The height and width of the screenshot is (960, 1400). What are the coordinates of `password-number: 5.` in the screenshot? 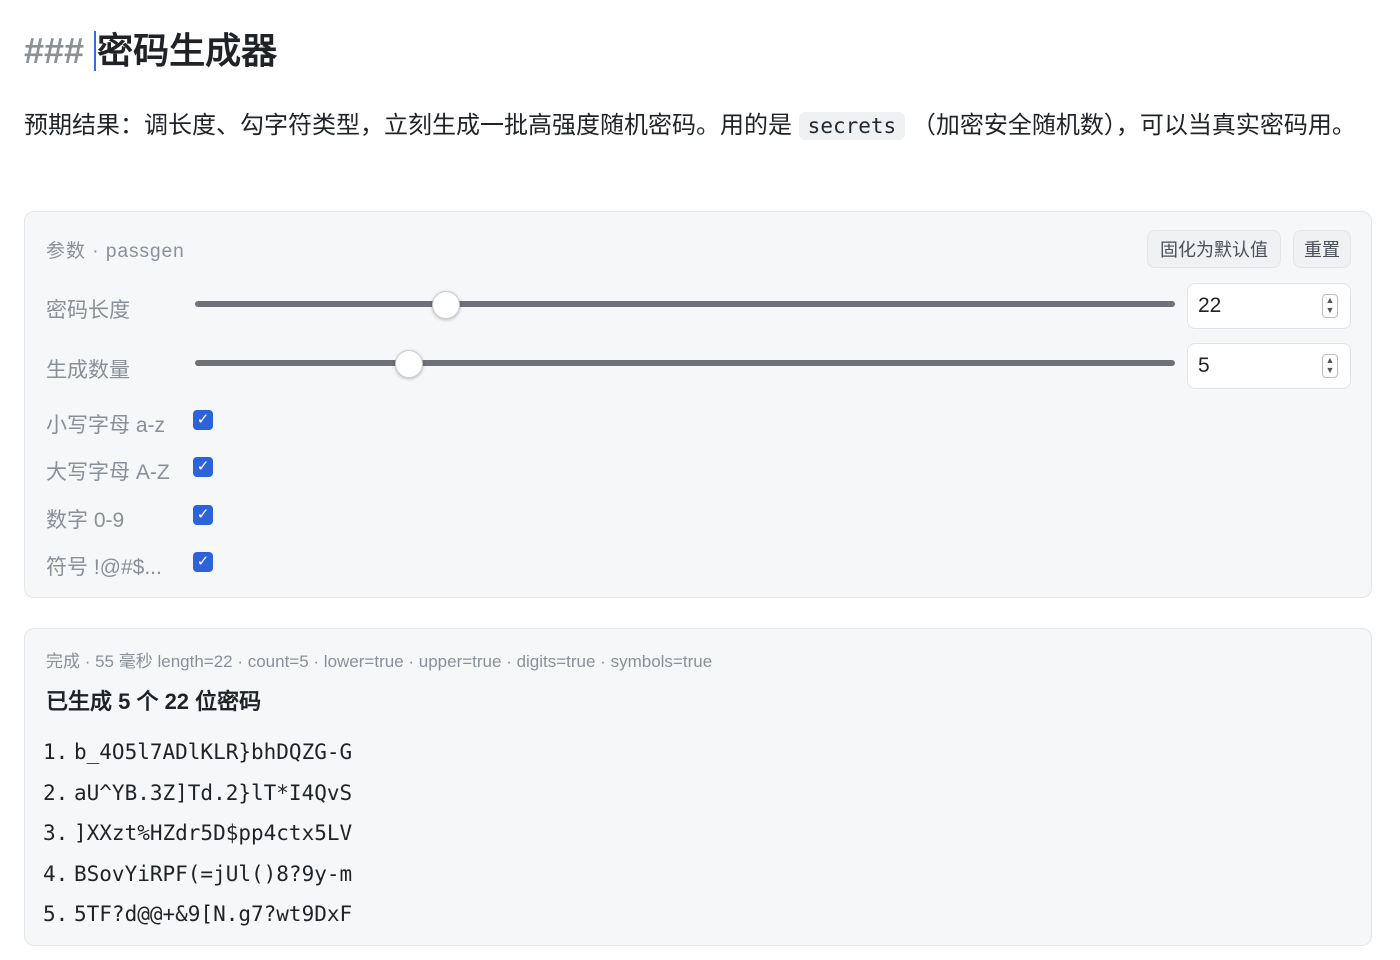 It's located at (56, 914).